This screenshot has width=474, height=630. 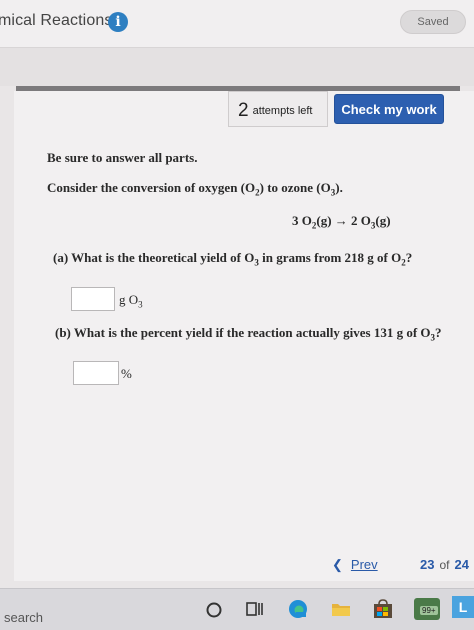 What do you see at coordinates (337, 564) in the screenshot?
I see `chevron-left-icon: ❮` at bounding box center [337, 564].